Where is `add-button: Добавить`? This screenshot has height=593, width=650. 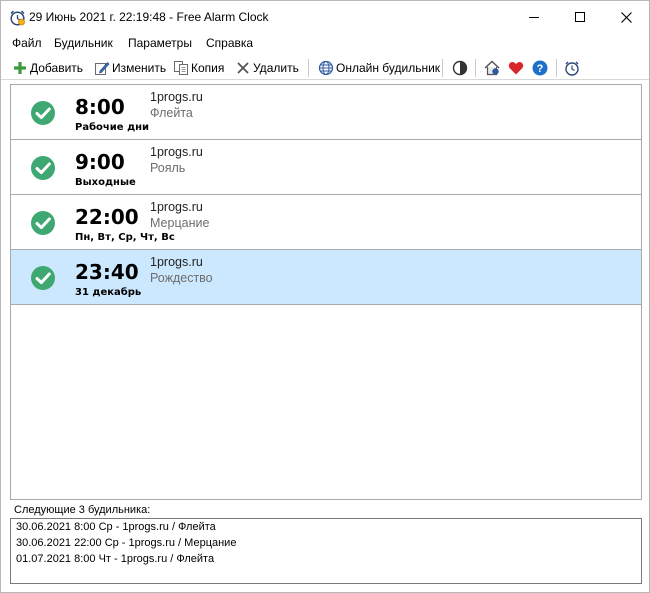 add-button: Добавить is located at coordinates (47, 67).